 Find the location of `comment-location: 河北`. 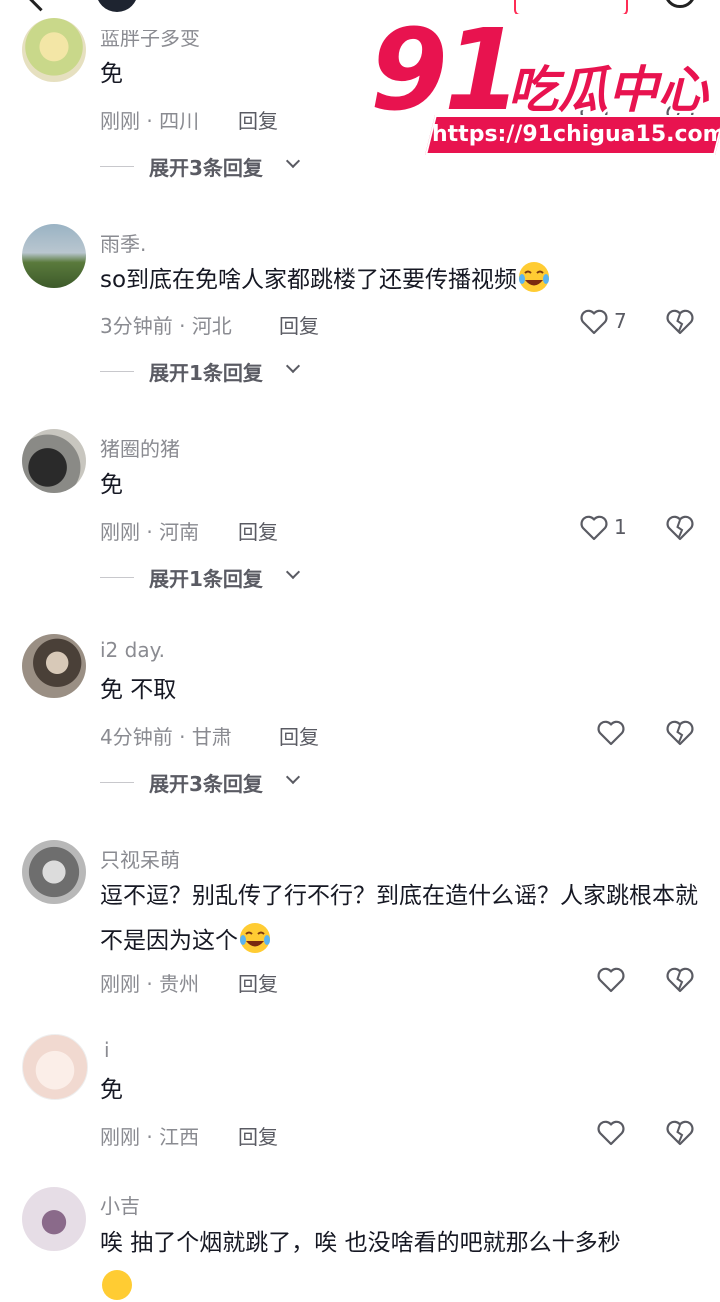

comment-location: 河北 is located at coordinates (211, 326).